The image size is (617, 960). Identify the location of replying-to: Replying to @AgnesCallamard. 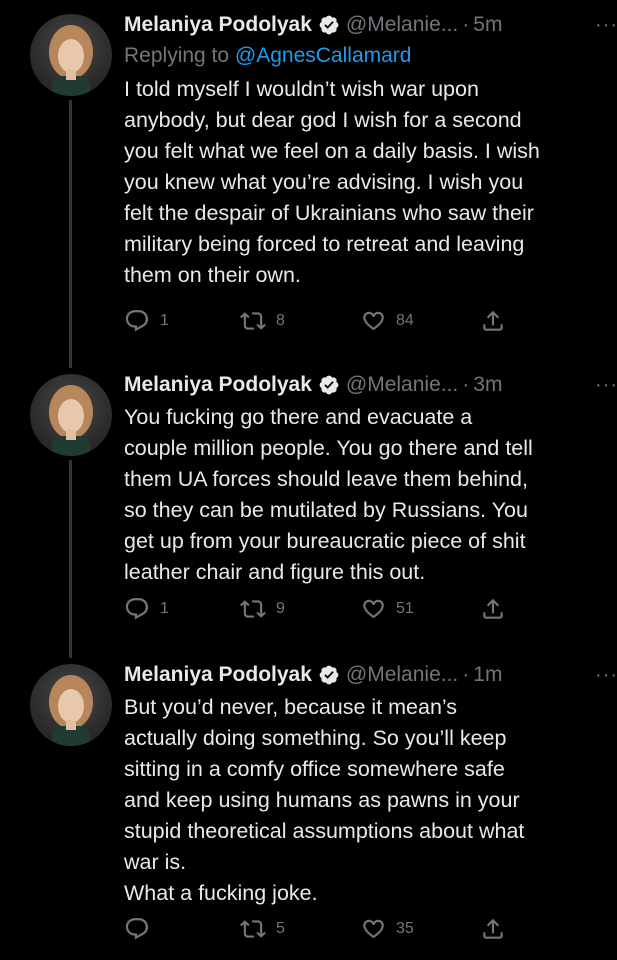
(359, 57).